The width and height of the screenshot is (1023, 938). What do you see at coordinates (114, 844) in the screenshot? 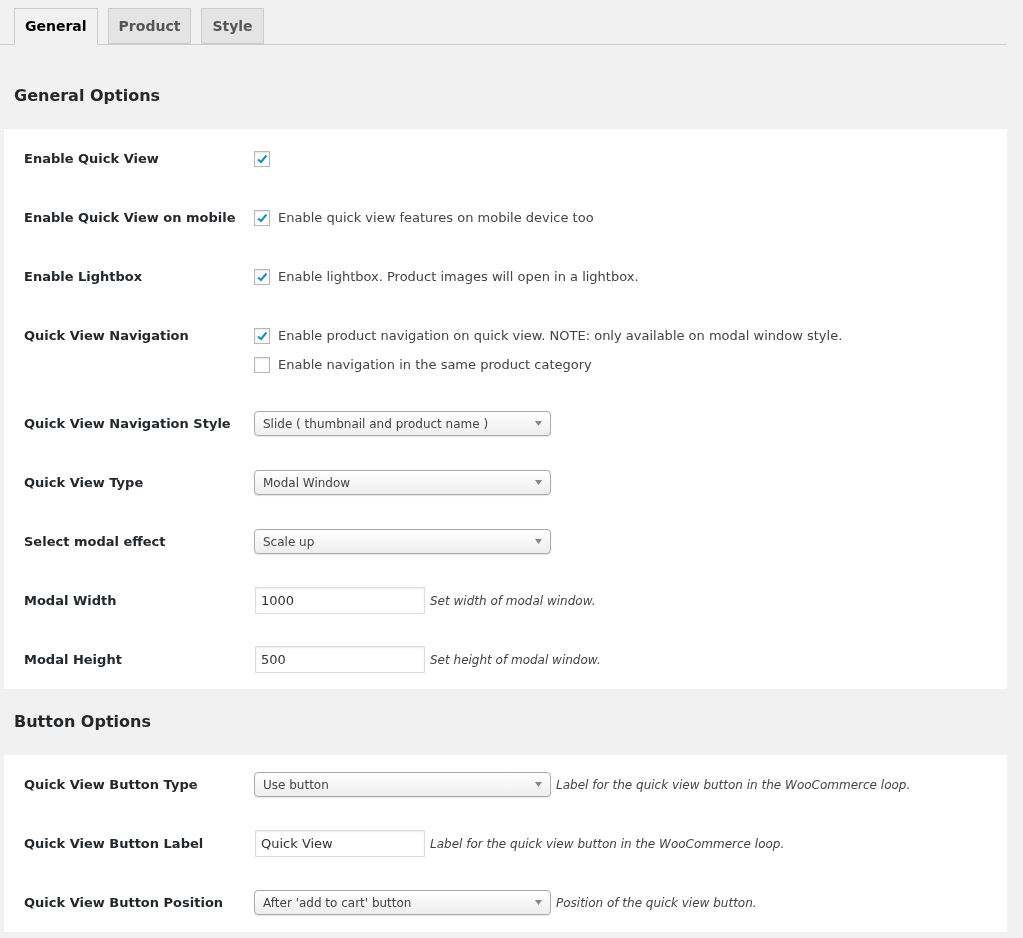
I see `field-label: Quick View Button Label` at bounding box center [114, 844].